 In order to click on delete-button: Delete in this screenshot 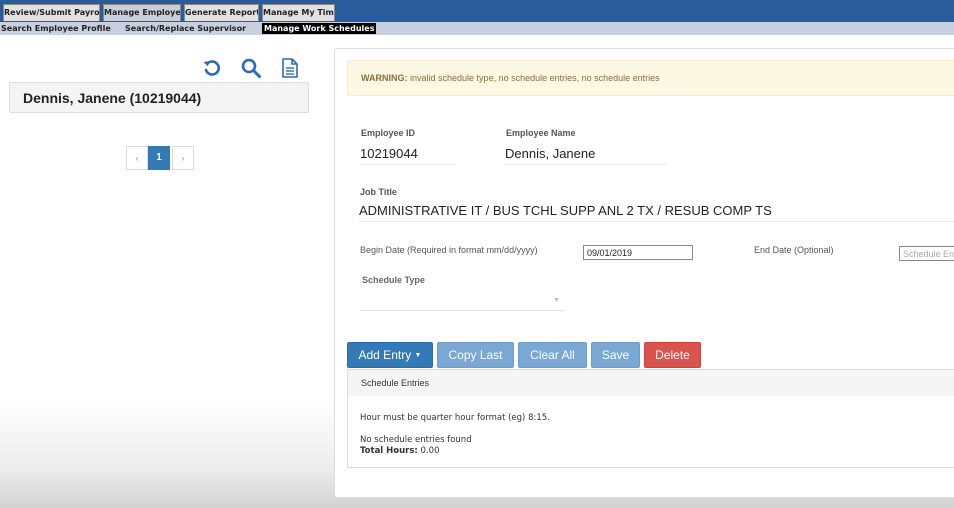, I will do `click(672, 355)`.